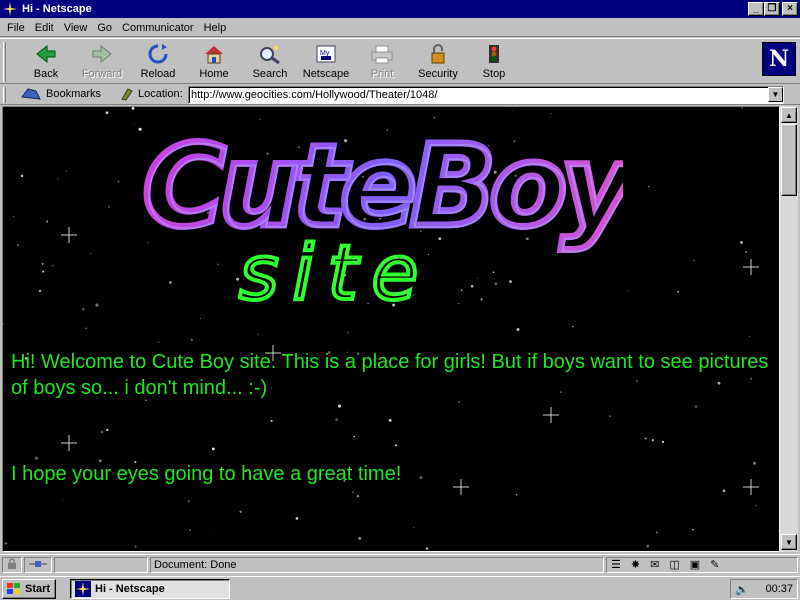 The height and width of the screenshot is (600, 800). What do you see at coordinates (130, 589) in the screenshot?
I see `task-label: Hi - Netscape` at bounding box center [130, 589].